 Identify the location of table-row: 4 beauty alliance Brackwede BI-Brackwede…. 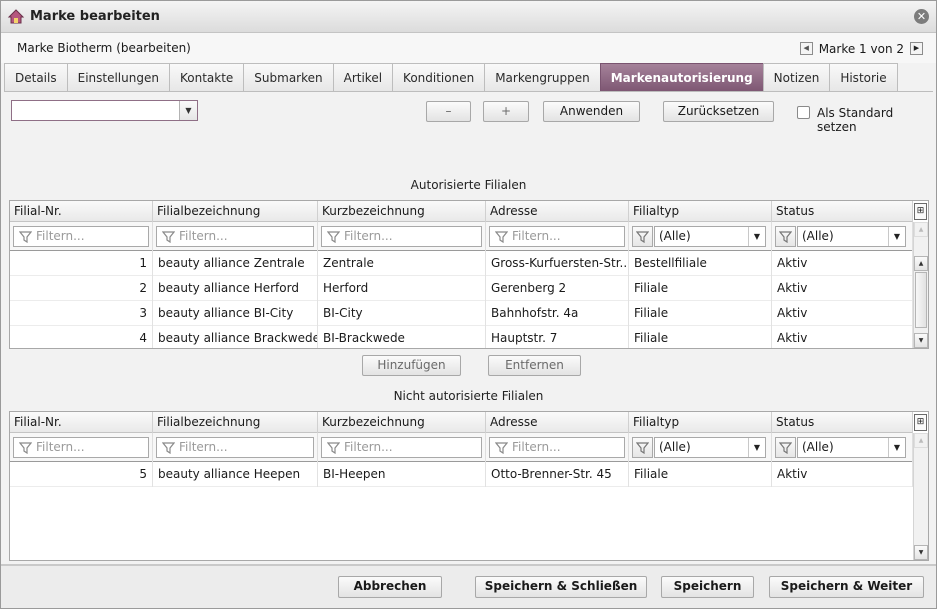
(461, 337).